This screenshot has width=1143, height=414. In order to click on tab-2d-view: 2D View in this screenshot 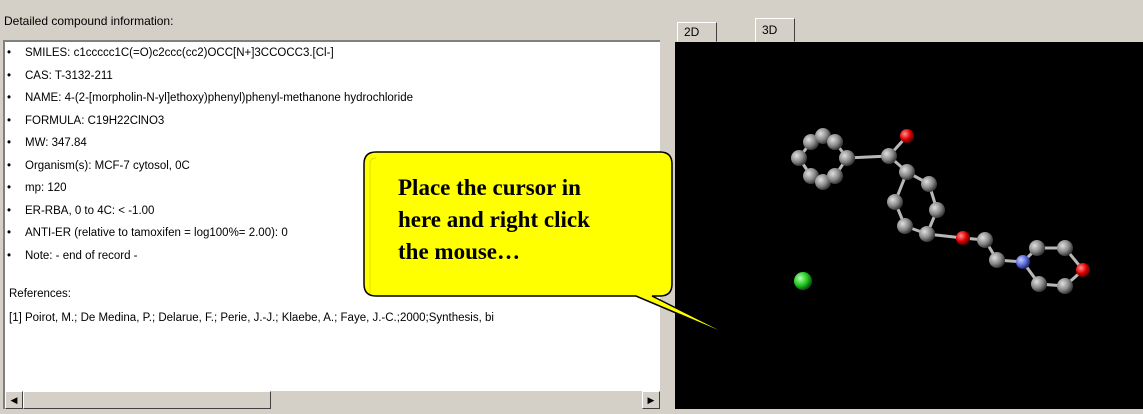, I will do `click(697, 39)`.